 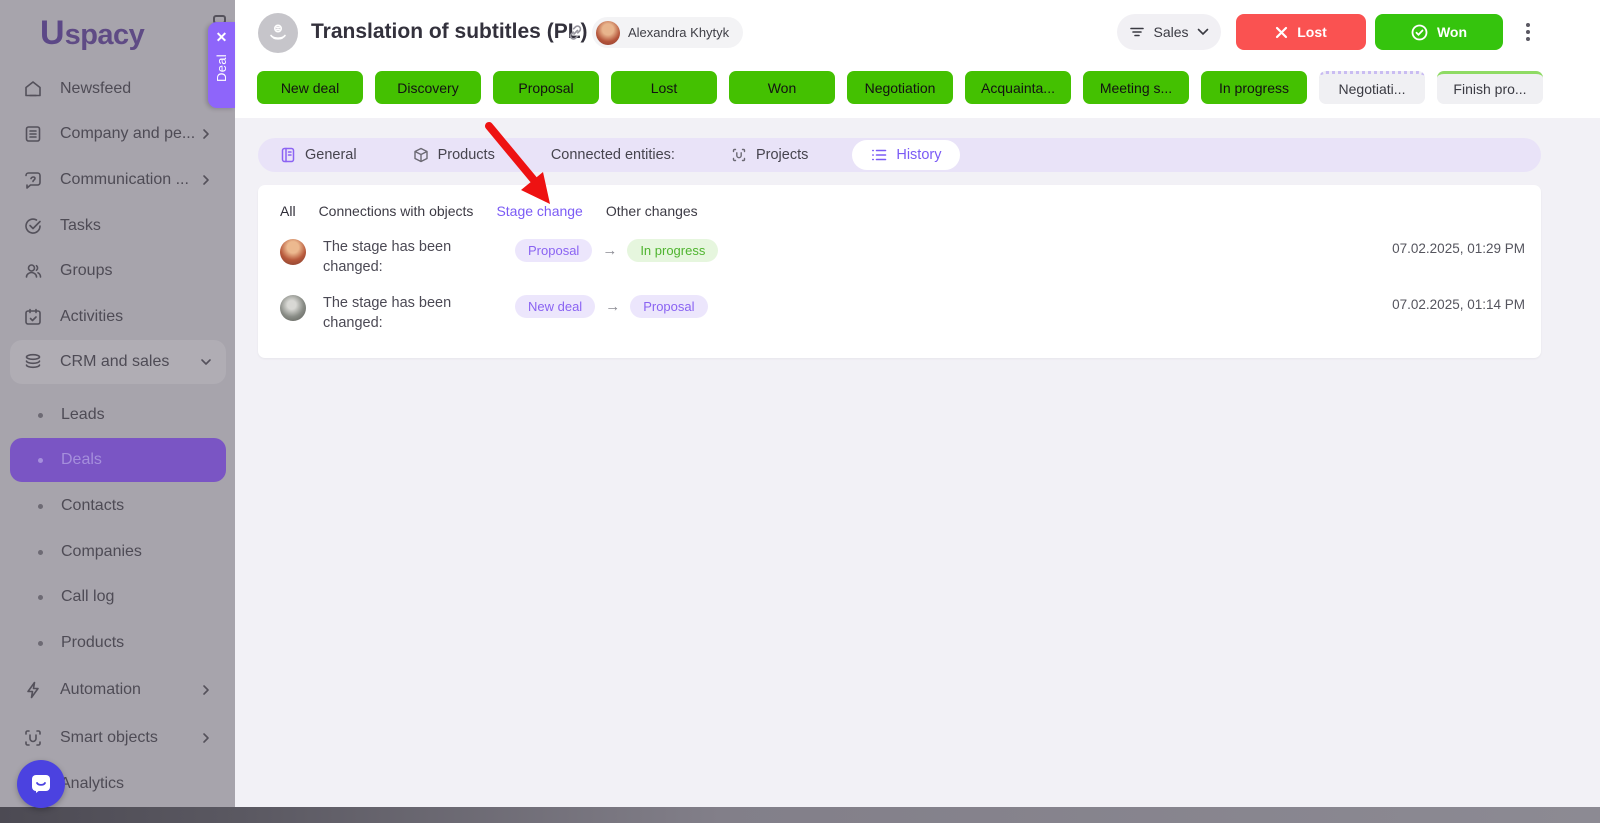 I want to click on lost-label: Lost, so click(x=1312, y=32).